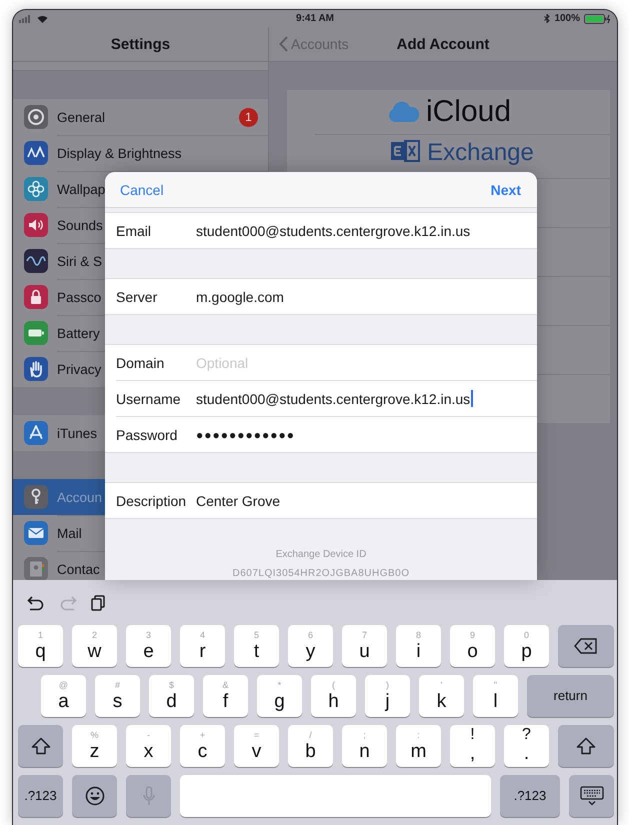 The image size is (629, 825). I want to click on device-id-caption: Exchange Device ID, so click(321, 554).